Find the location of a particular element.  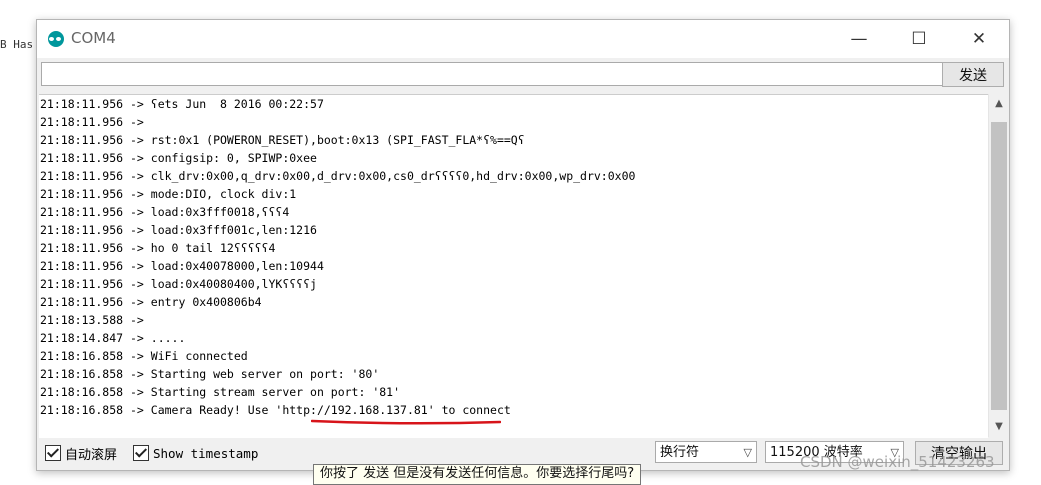

output-line: 21:18:11.956 -> load:0x3fff0018,ʕʕʕ4 is located at coordinates (165, 212).